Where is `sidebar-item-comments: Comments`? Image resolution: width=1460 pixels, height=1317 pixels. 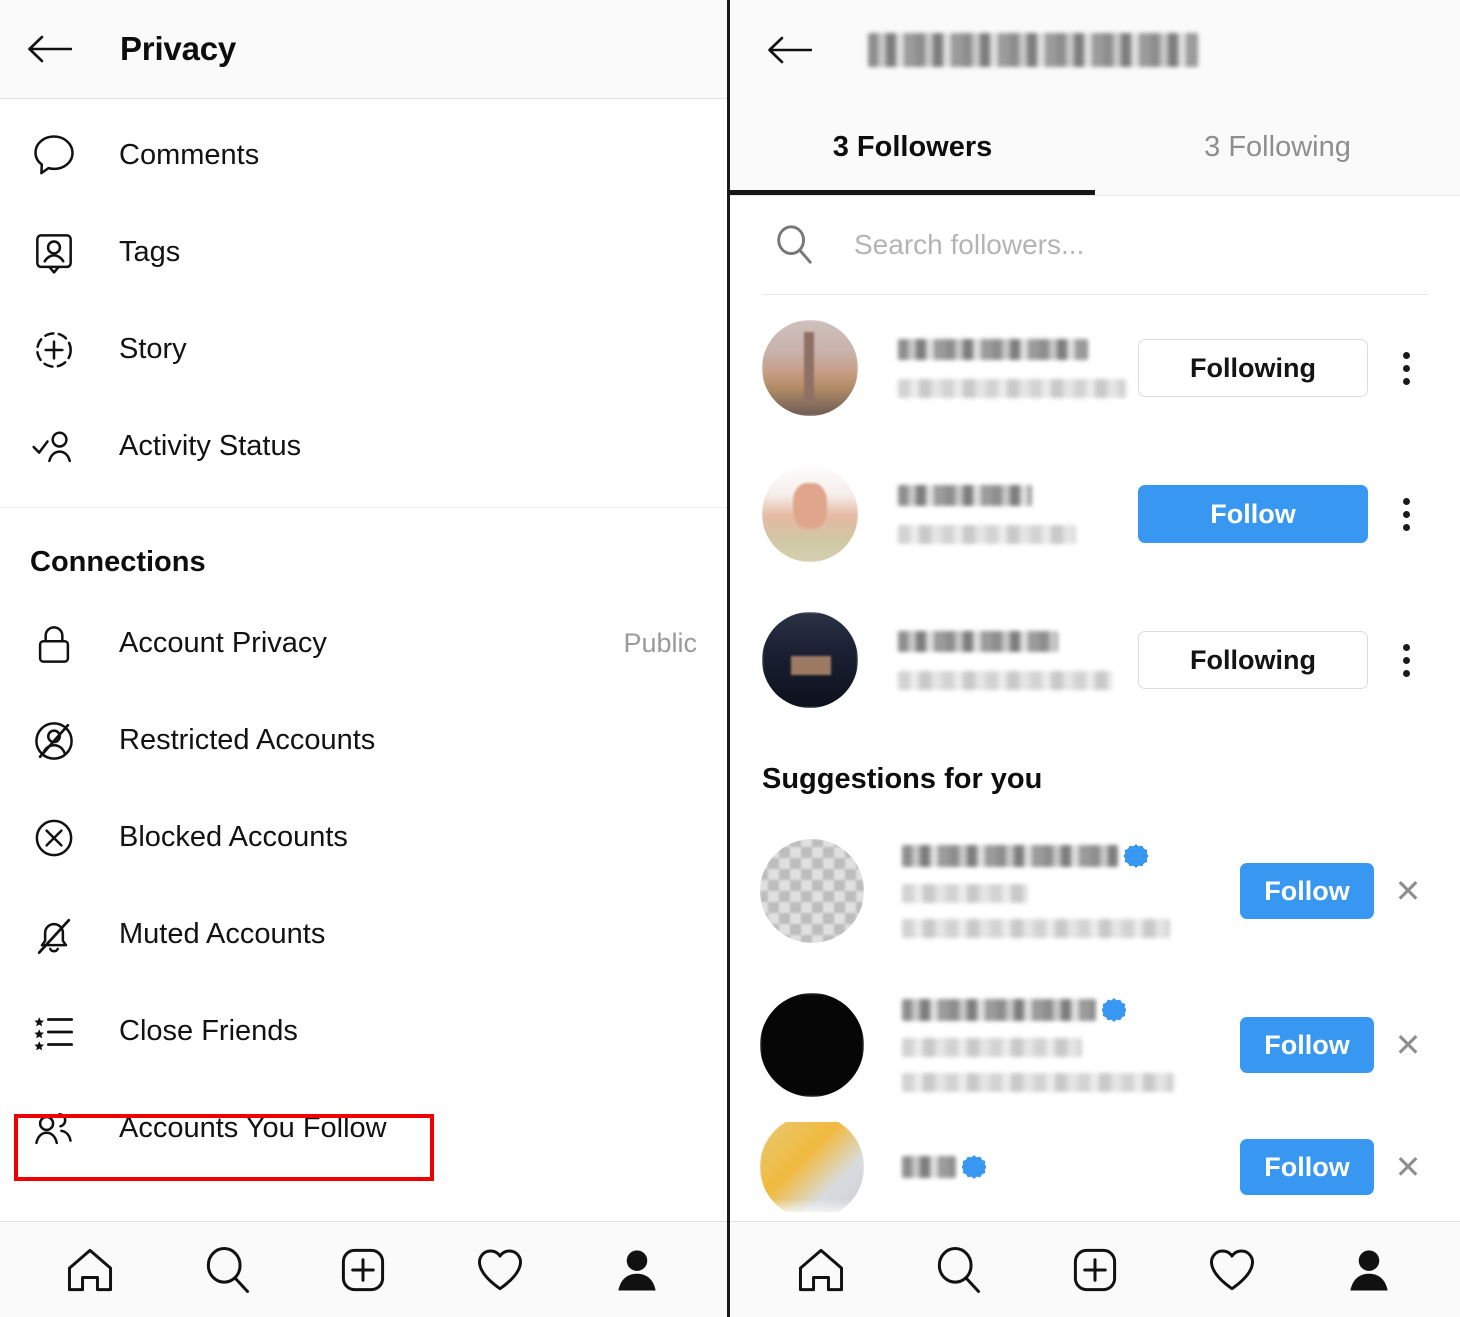
sidebar-item-comments: Comments is located at coordinates (363, 155).